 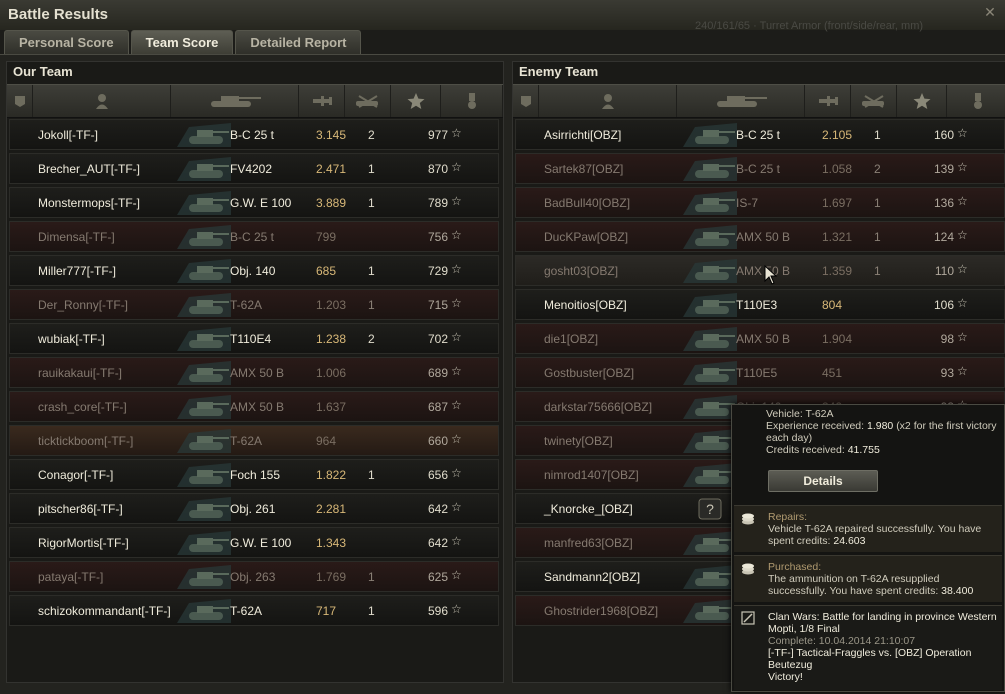 I want to click on our-team-row: Conagor[-TF-] Foch 155 1.822 1 656 ☆, so click(x=254, y=474).